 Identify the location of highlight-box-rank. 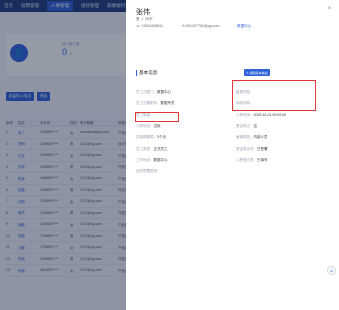
(157, 117).